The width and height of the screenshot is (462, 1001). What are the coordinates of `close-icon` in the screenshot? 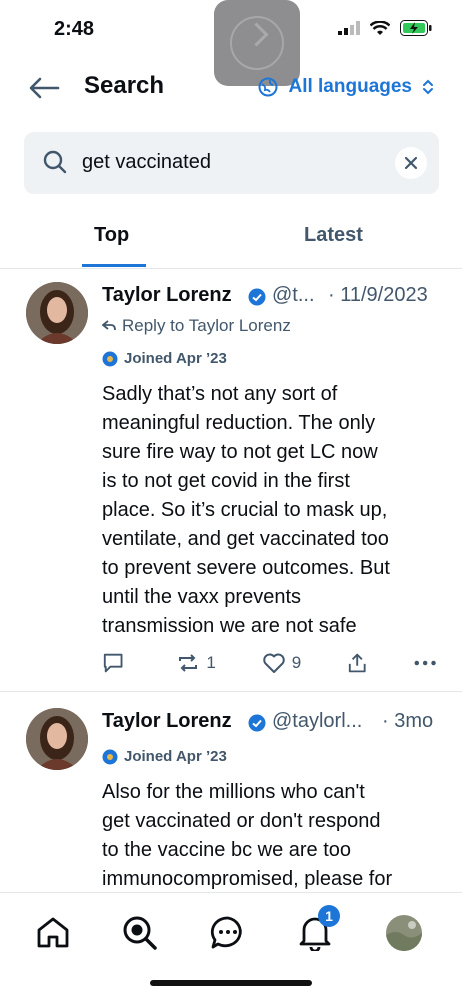 It's located at (411, 163).